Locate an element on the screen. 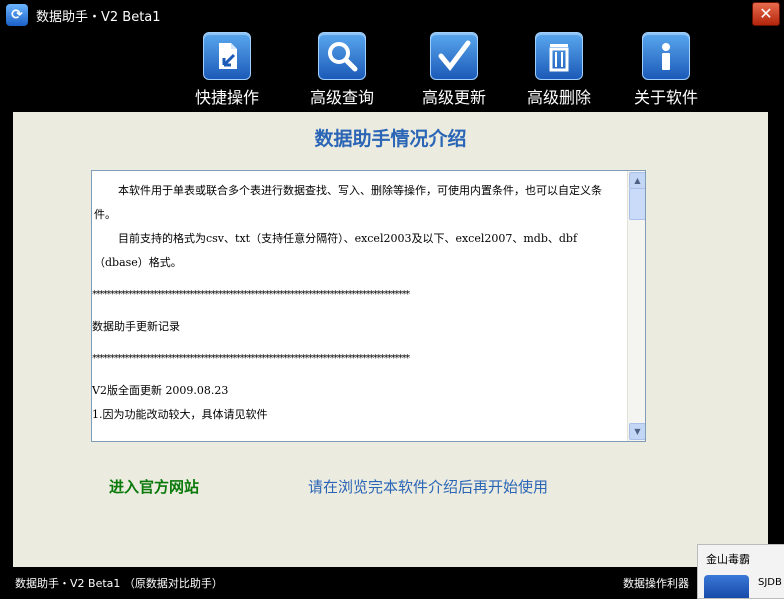 This screenshot has width=784, height=599. status-left-text: 数据助手・V2 Beta1 （原数据对比助手） is located at coordinates (119, 583).